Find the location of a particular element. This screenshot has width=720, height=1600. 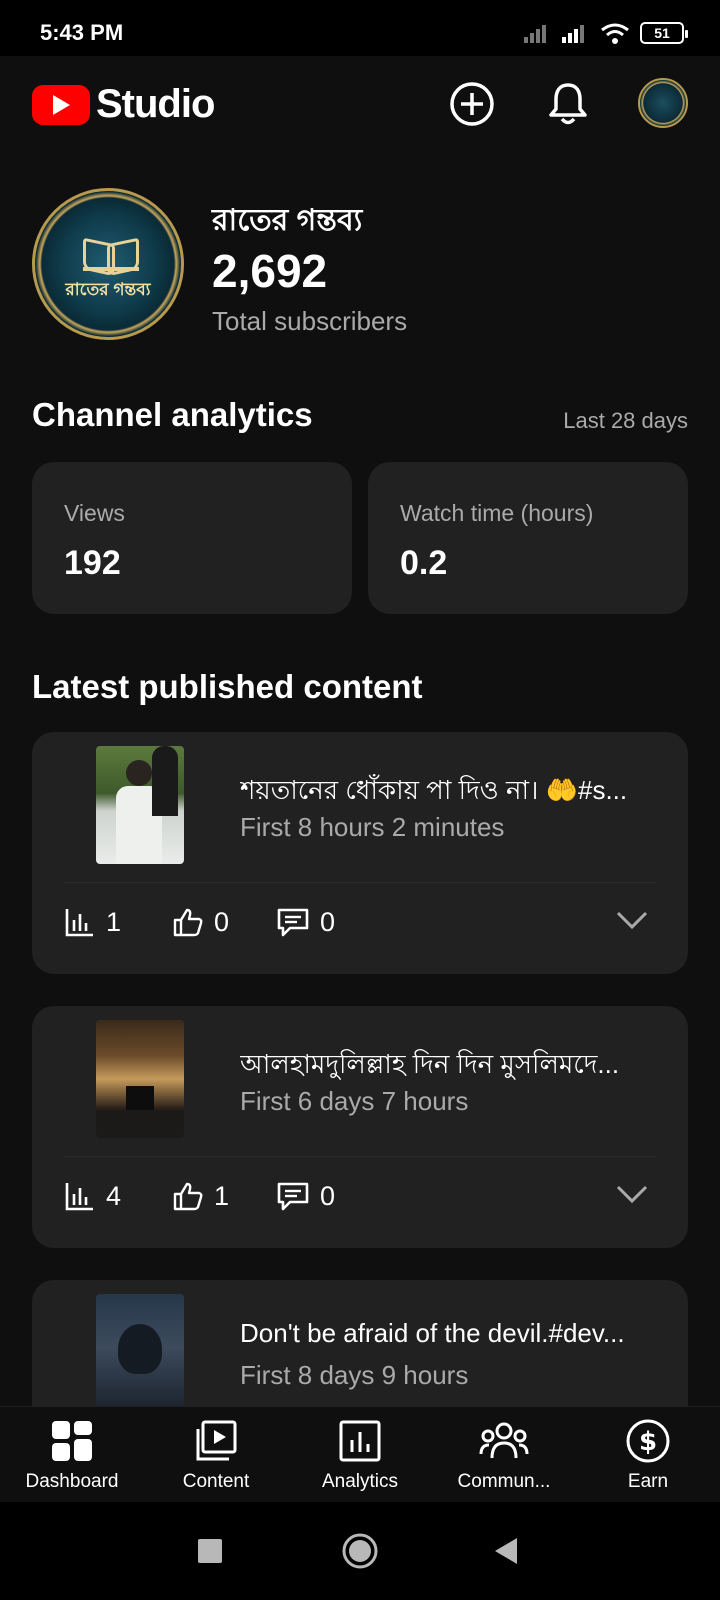

recents-button is located at coordinates (210, 1551).